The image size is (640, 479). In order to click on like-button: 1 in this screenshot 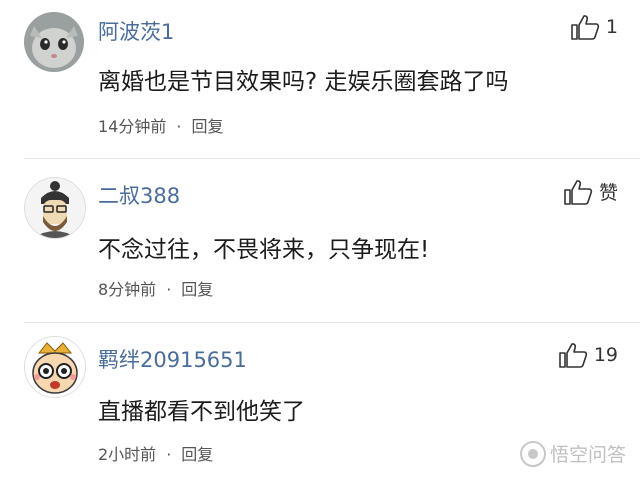, I will do `click(594, 27)`.